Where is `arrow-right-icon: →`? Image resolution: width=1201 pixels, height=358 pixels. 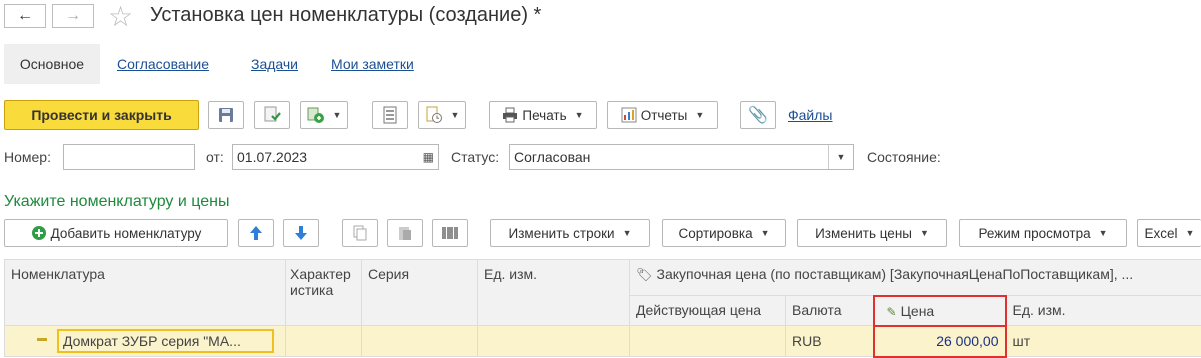
arrow-right-icon: → is located at coordinates (73, 16).